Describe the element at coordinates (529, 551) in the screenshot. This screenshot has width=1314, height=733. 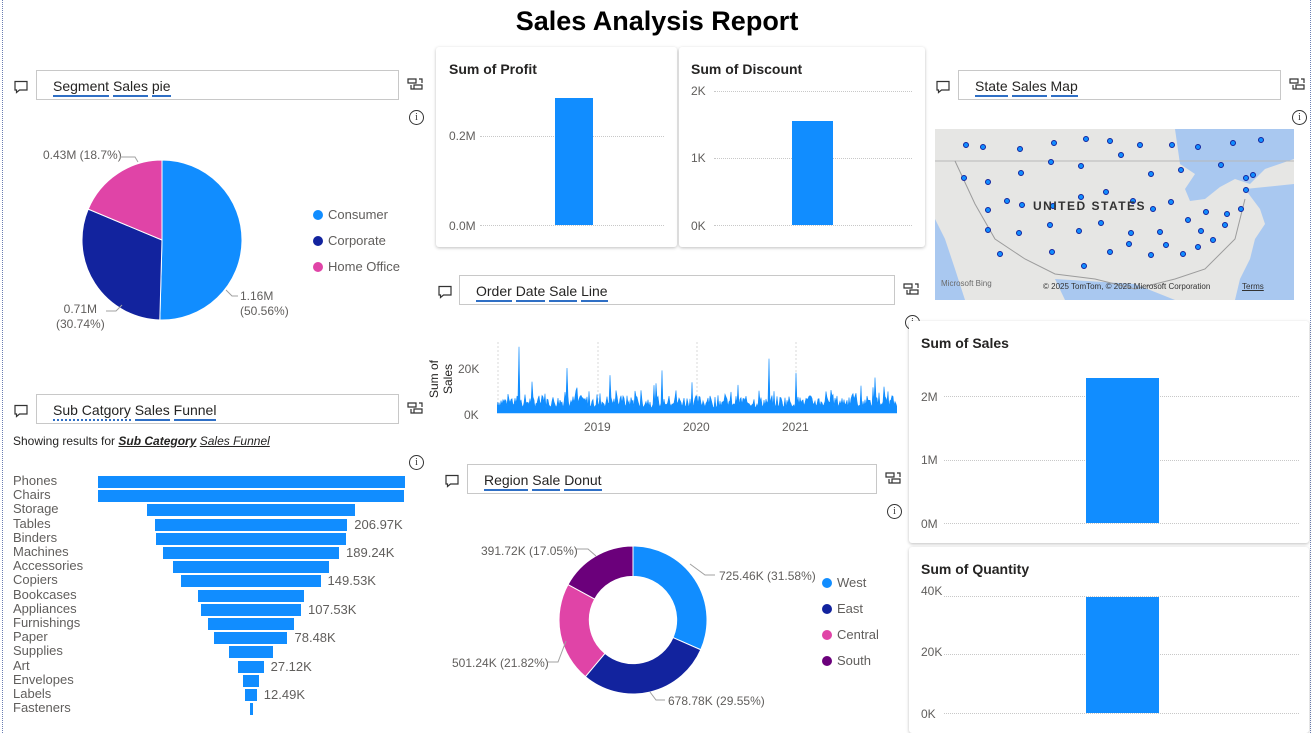
I see `donut-label-south: 391.72K (17.05%)` at that location.